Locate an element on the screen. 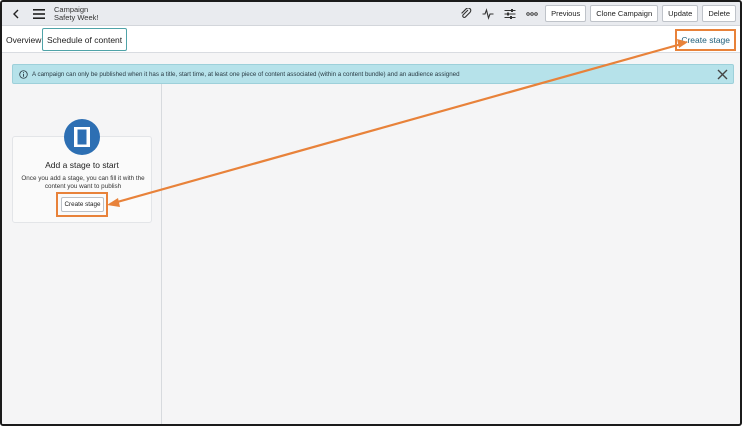 The height and width of the screenshot is (426, 742). record-name: Safety Week! is located at coordinates (76, 17).